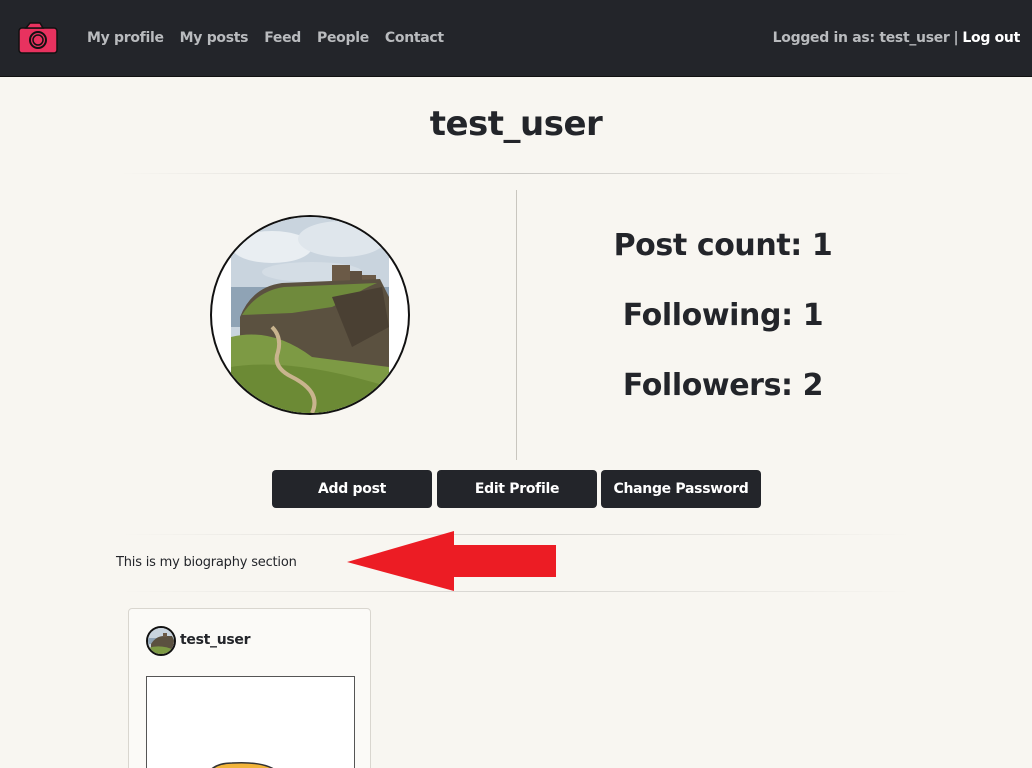 The image size is (1032, 768). I want to click on logged-in-text: Logged in as: test_user, so click(861, 38).